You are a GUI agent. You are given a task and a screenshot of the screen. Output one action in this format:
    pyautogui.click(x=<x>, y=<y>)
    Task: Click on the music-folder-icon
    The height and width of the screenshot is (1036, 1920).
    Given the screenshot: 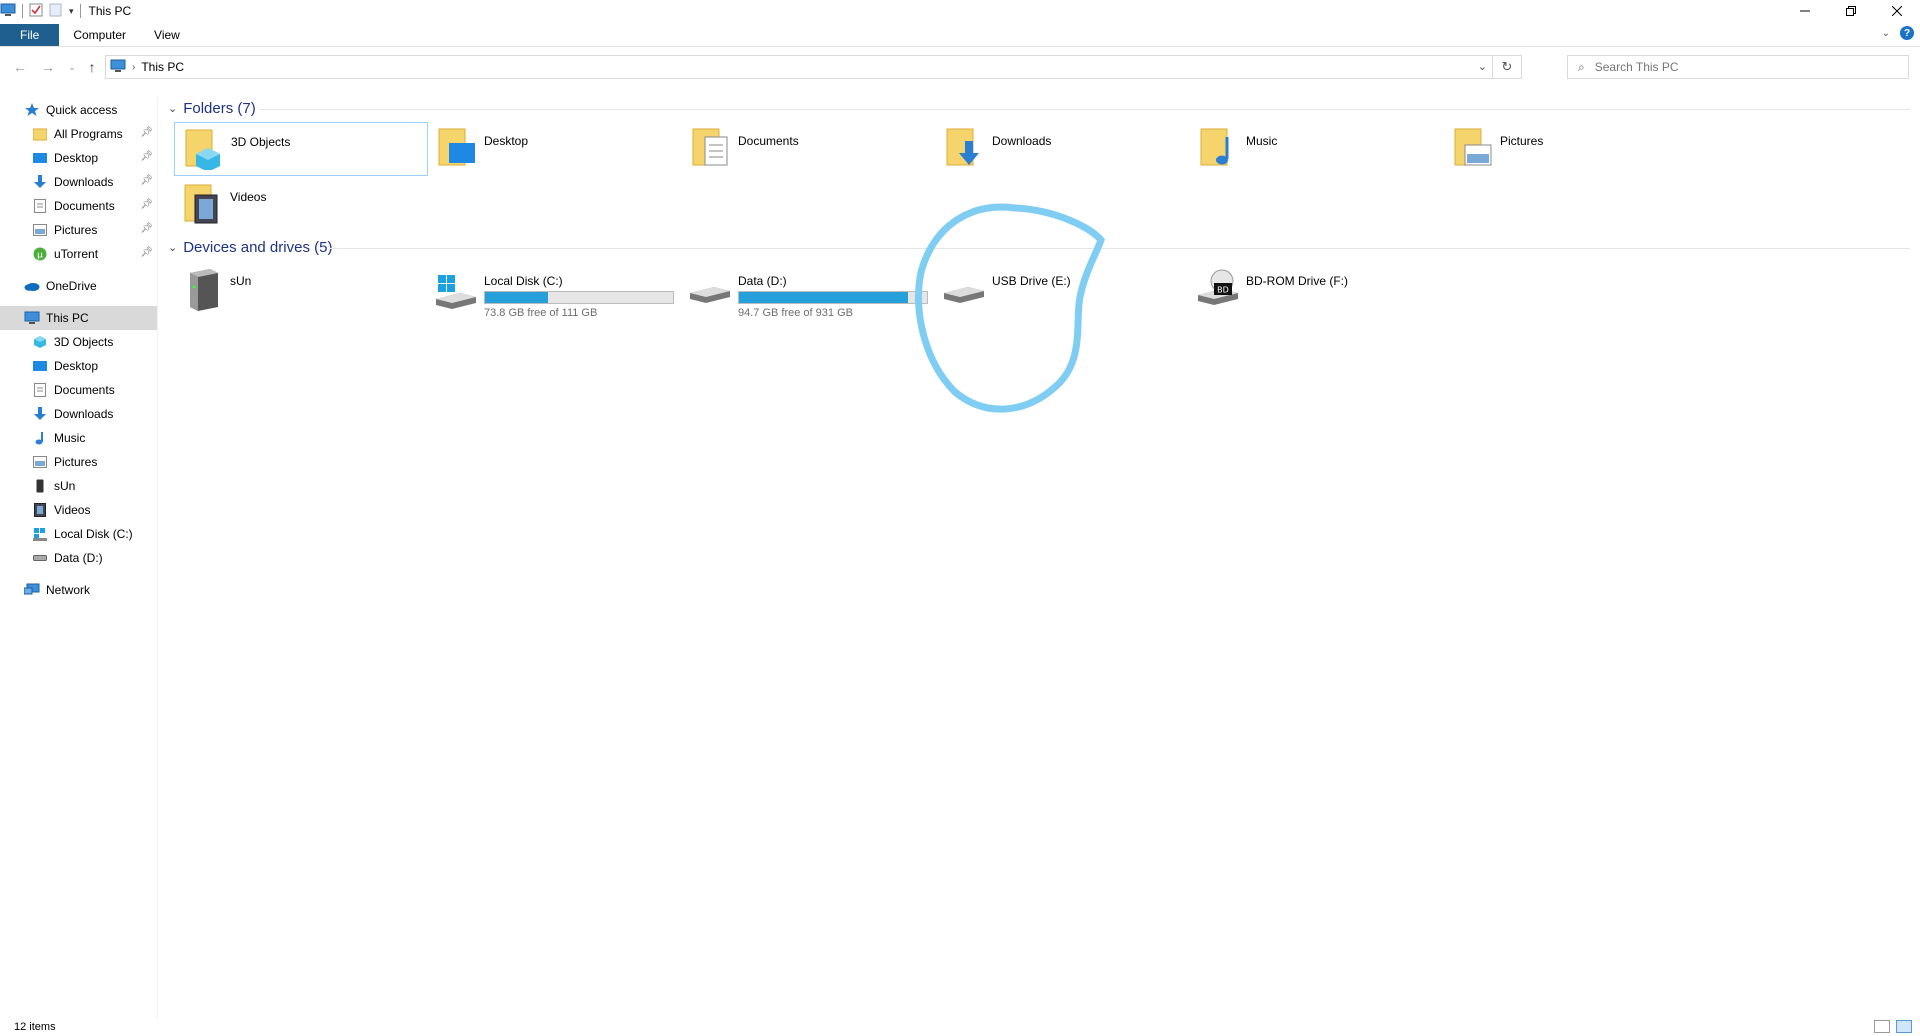 What is the action you would take?
    pyautogui.click(x=1219, y=147)
    